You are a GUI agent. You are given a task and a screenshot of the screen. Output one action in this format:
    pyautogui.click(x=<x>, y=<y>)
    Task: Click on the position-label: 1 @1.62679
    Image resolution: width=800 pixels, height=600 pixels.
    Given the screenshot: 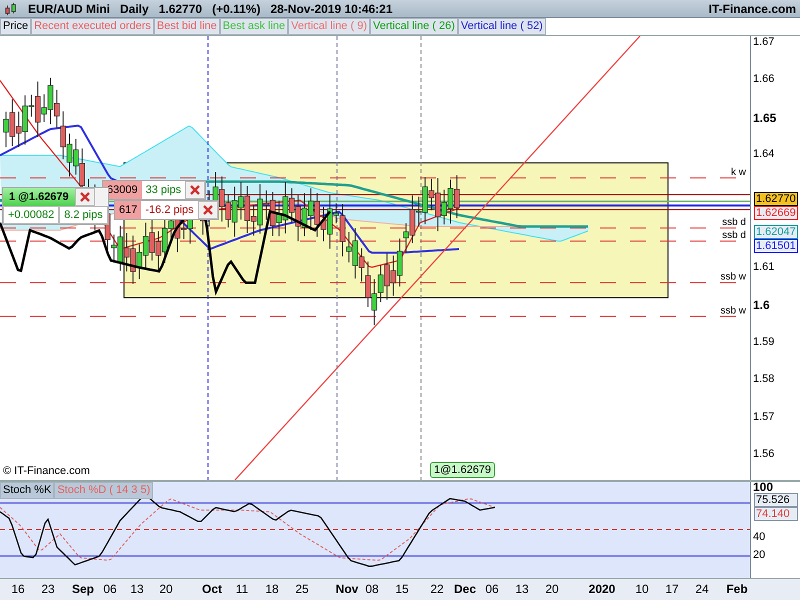 What is the action you would take?
    pyautogui.click(x=39, y=197)
    